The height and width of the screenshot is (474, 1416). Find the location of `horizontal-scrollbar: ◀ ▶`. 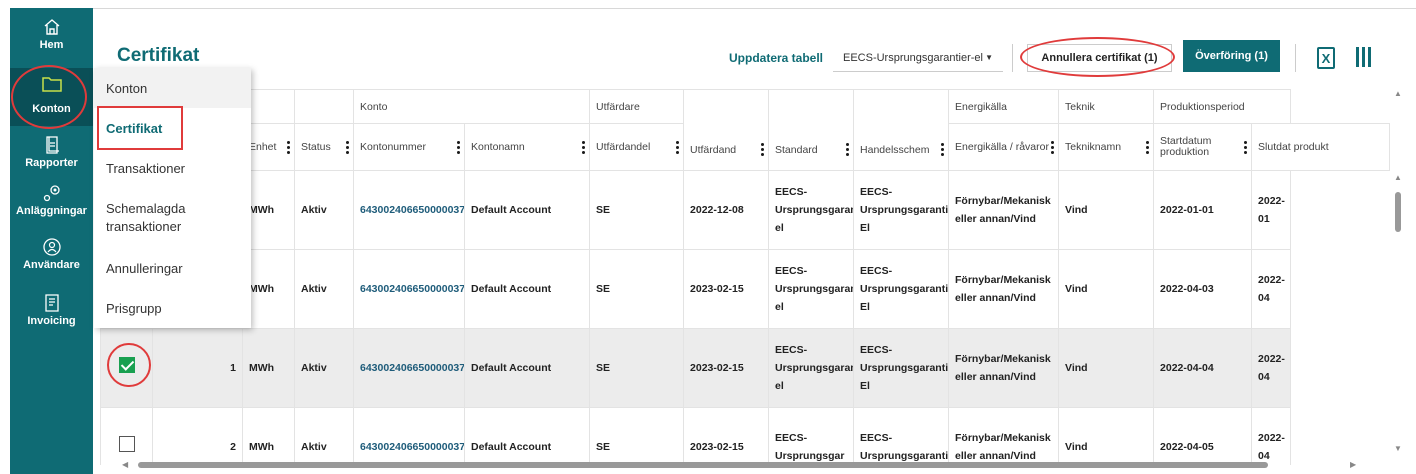

horizontal-scrollbar: ◀ ▶ is located at coordinates (755, 465).